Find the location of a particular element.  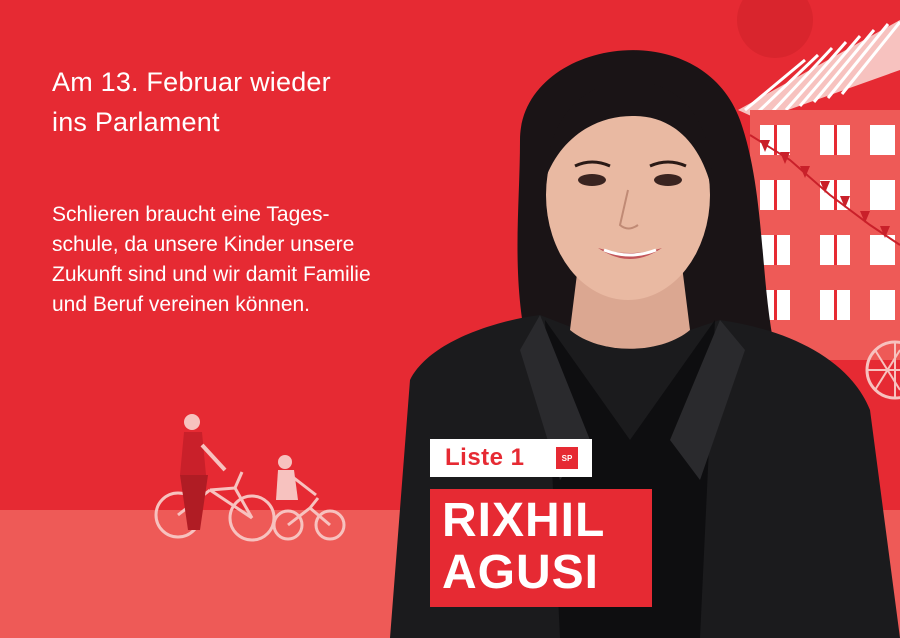

statement-line: Schlieren braucht eine Tages- is located at coordinates (191, 214).